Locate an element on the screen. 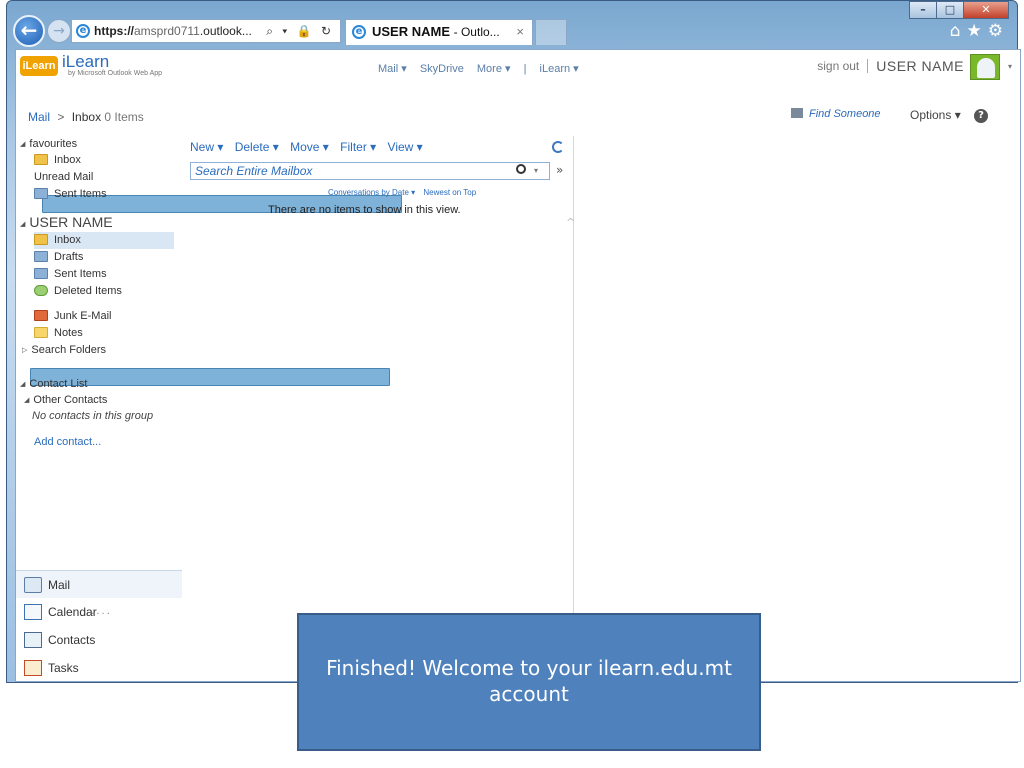  calendar-icon is located at coordinates (33, 612).